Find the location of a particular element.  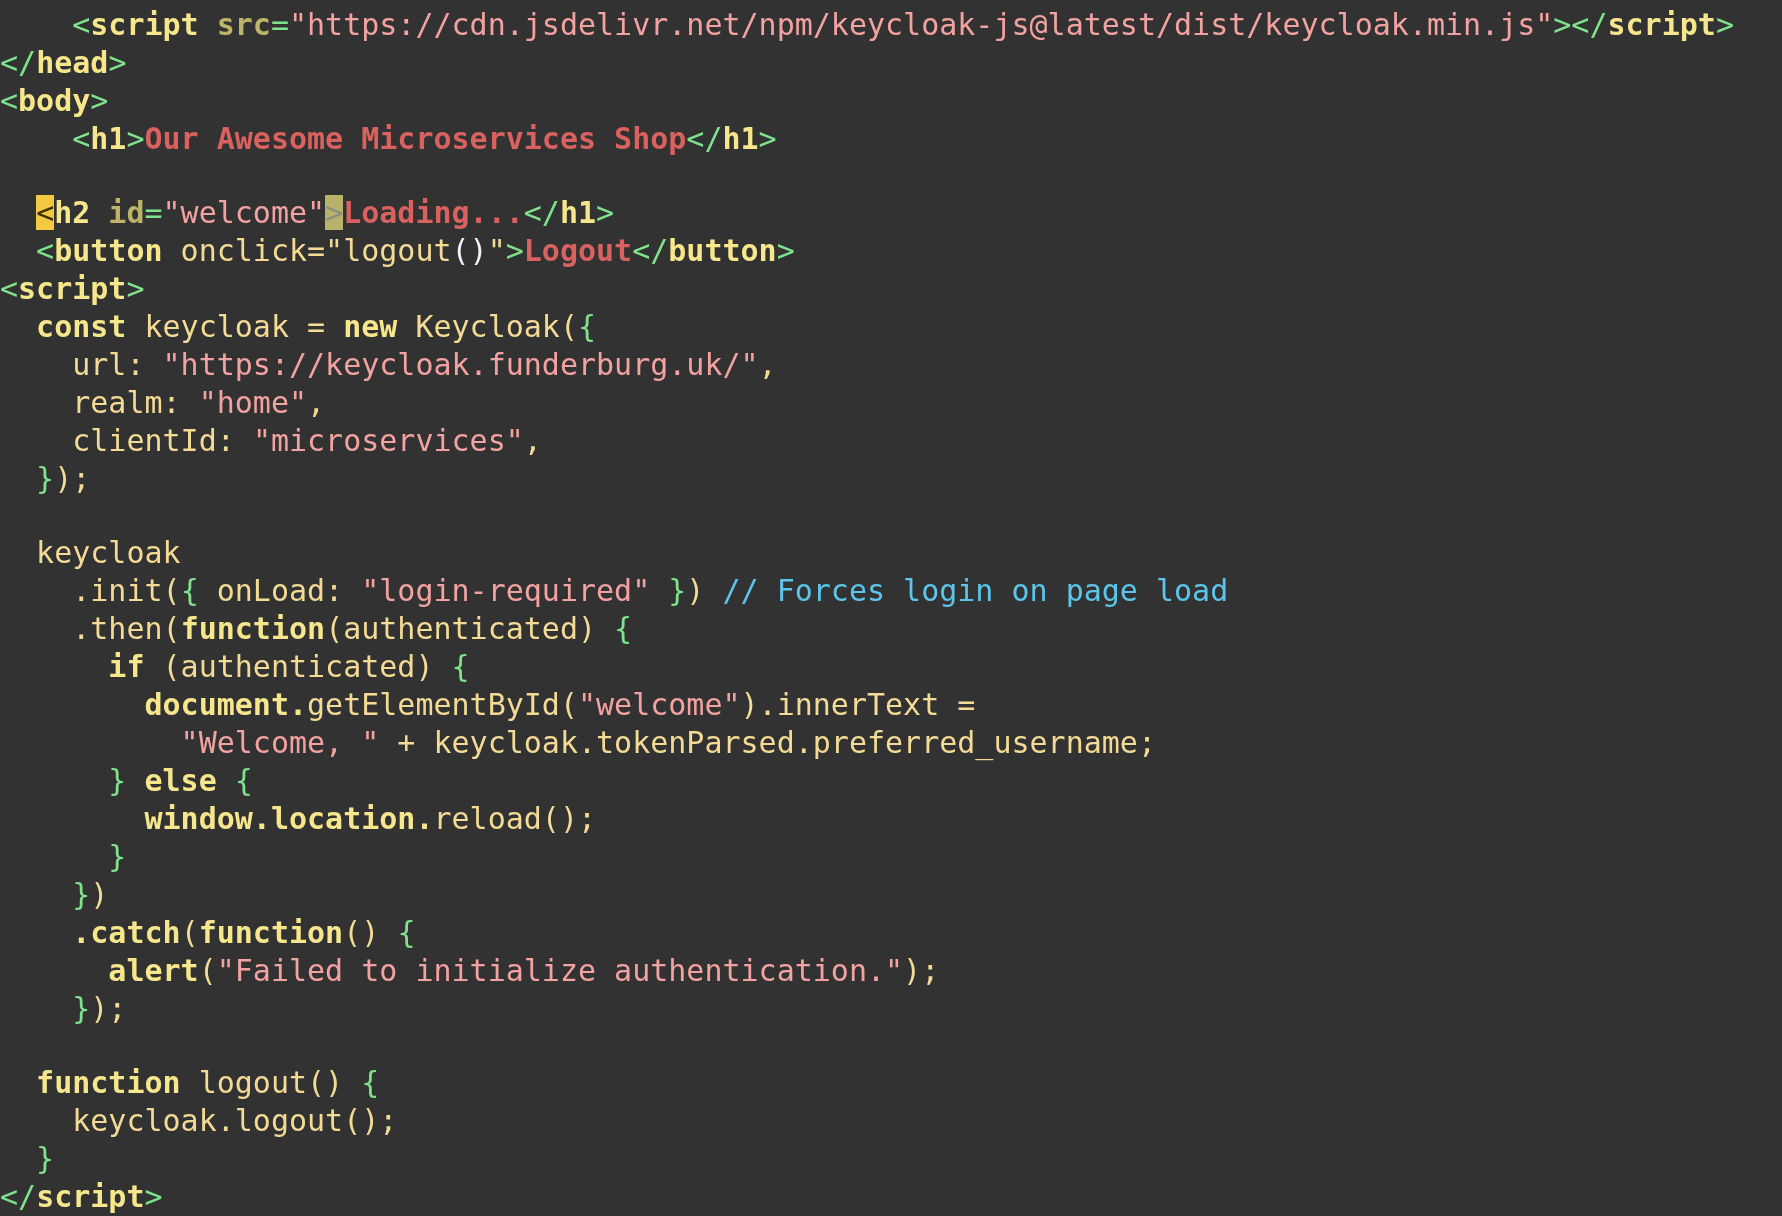

code-line: <h1>Our Awesome Microservices Shop</h1> is located at coordinates (424, 139).